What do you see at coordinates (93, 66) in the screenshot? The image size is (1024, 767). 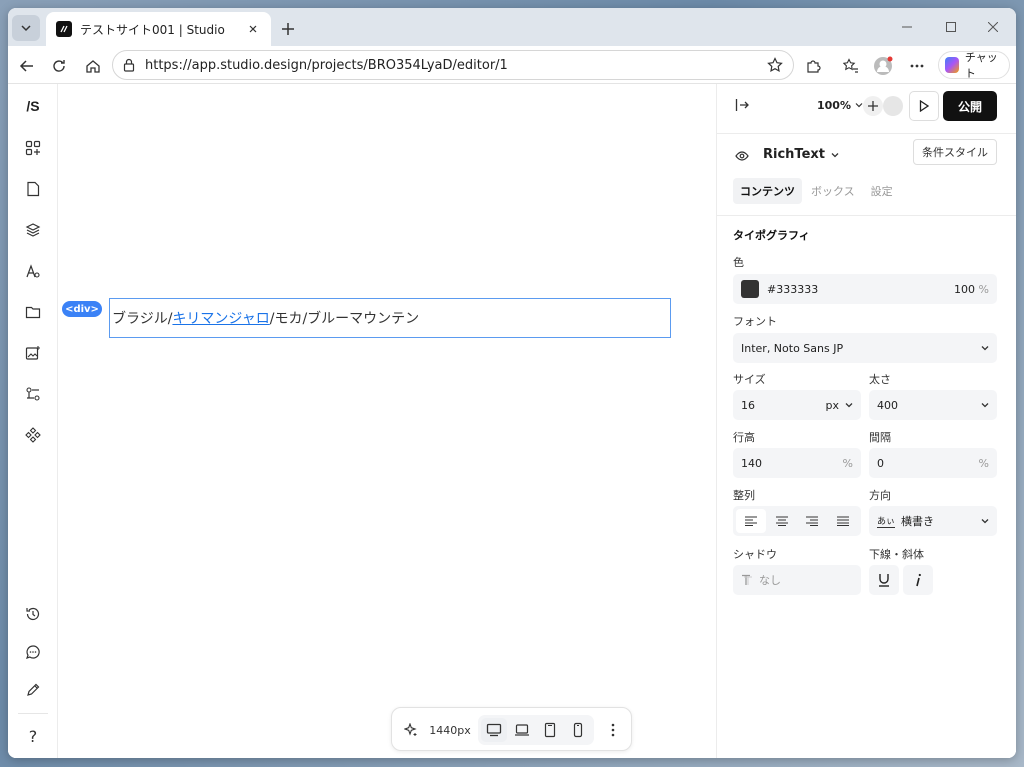 I see `home-button` at bounding box center [93, 66].